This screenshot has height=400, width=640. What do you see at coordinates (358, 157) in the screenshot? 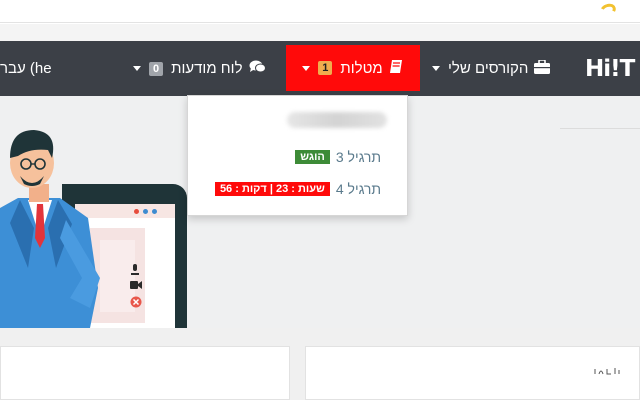
I see `task-item-label: תרגיל 3` at bounding box center [358, 157].